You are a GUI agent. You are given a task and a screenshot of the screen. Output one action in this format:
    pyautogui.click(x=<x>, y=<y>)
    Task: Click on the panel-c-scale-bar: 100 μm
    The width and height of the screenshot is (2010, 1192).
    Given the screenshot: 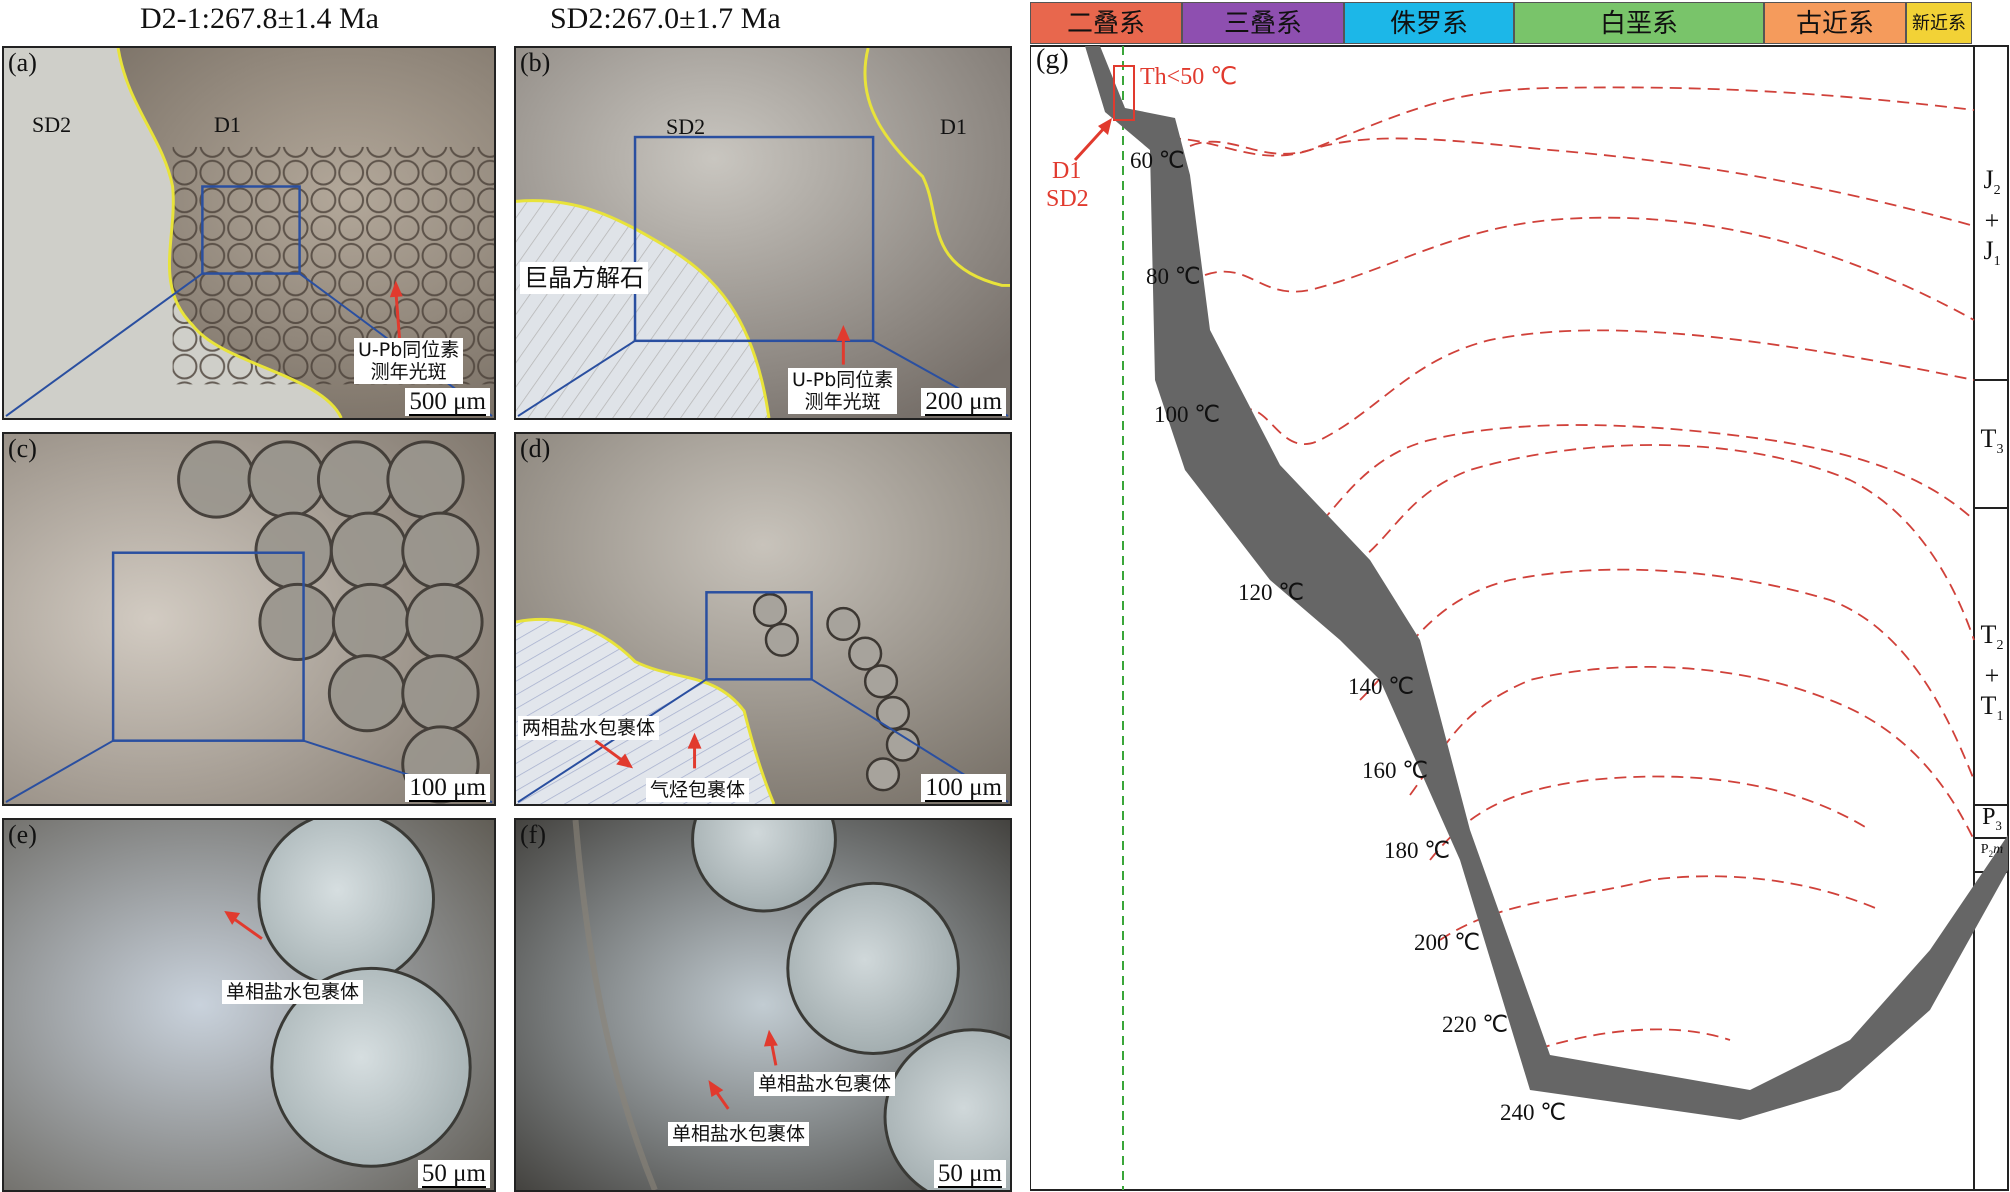 What is the action you would take?
    pyautogui.click(x=447, y=788)
    